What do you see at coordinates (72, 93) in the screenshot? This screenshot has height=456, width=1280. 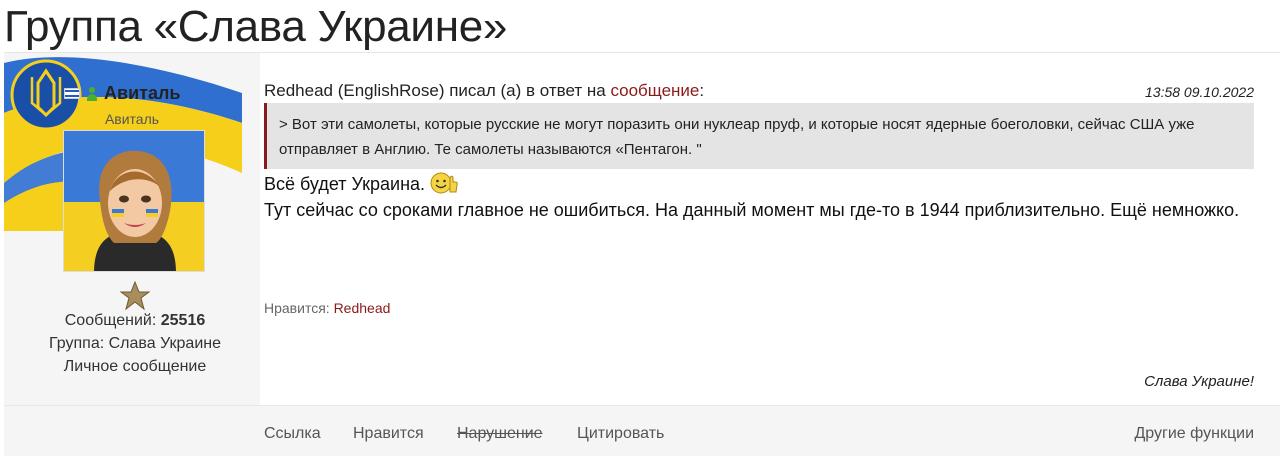 I see `israel-flag-icon` at bounding box center [72, 93].